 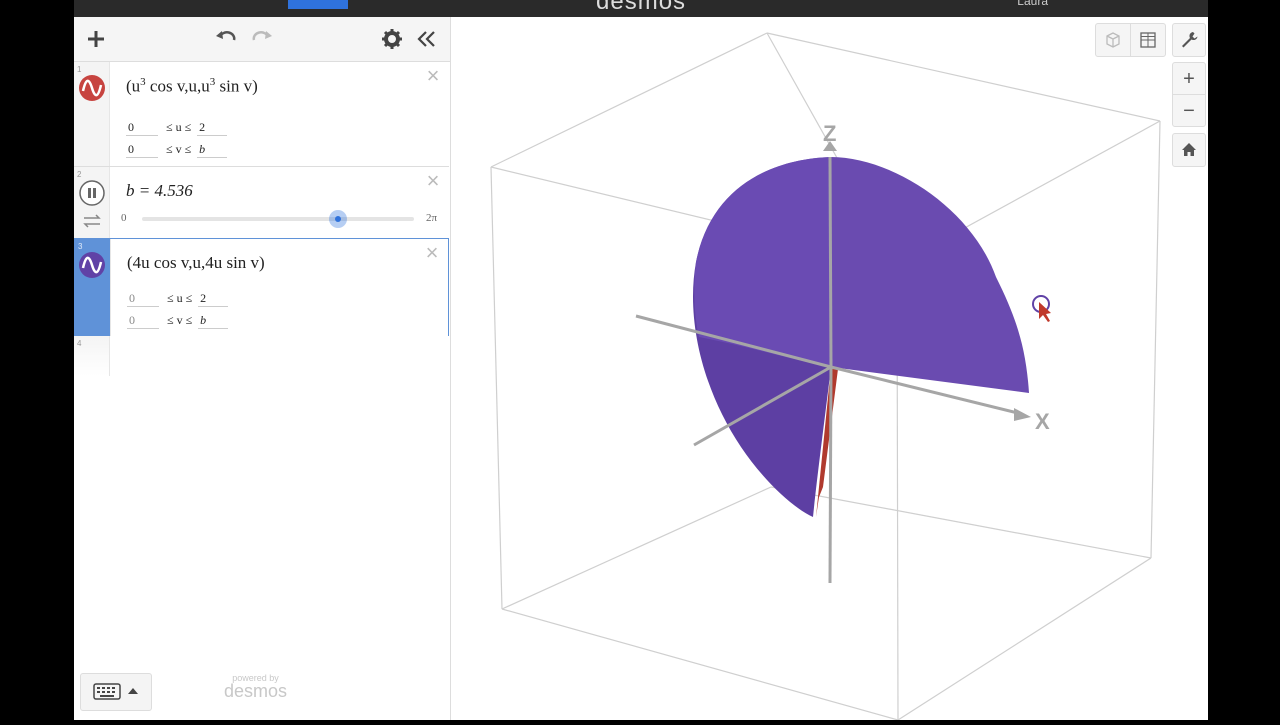 What do you see at coordinates (1041, 308) in the screenshot?
I see `mouse-cursor` at bounding box center [1041, 308].